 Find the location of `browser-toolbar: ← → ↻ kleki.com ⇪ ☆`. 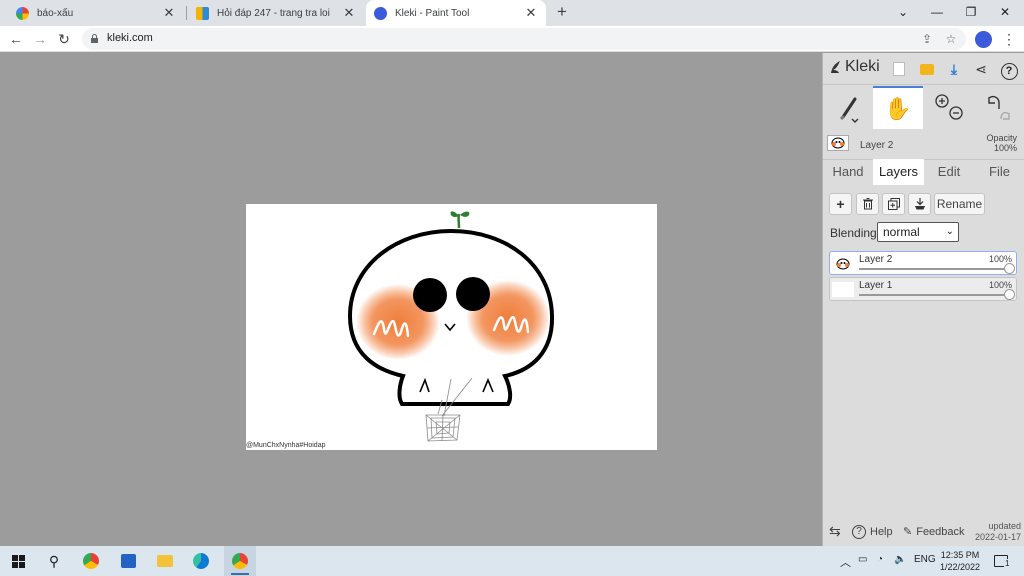

browser-toolbar: ← → ↻ kleki.com ⇪ ☆ is located at coordinates (512, 39).